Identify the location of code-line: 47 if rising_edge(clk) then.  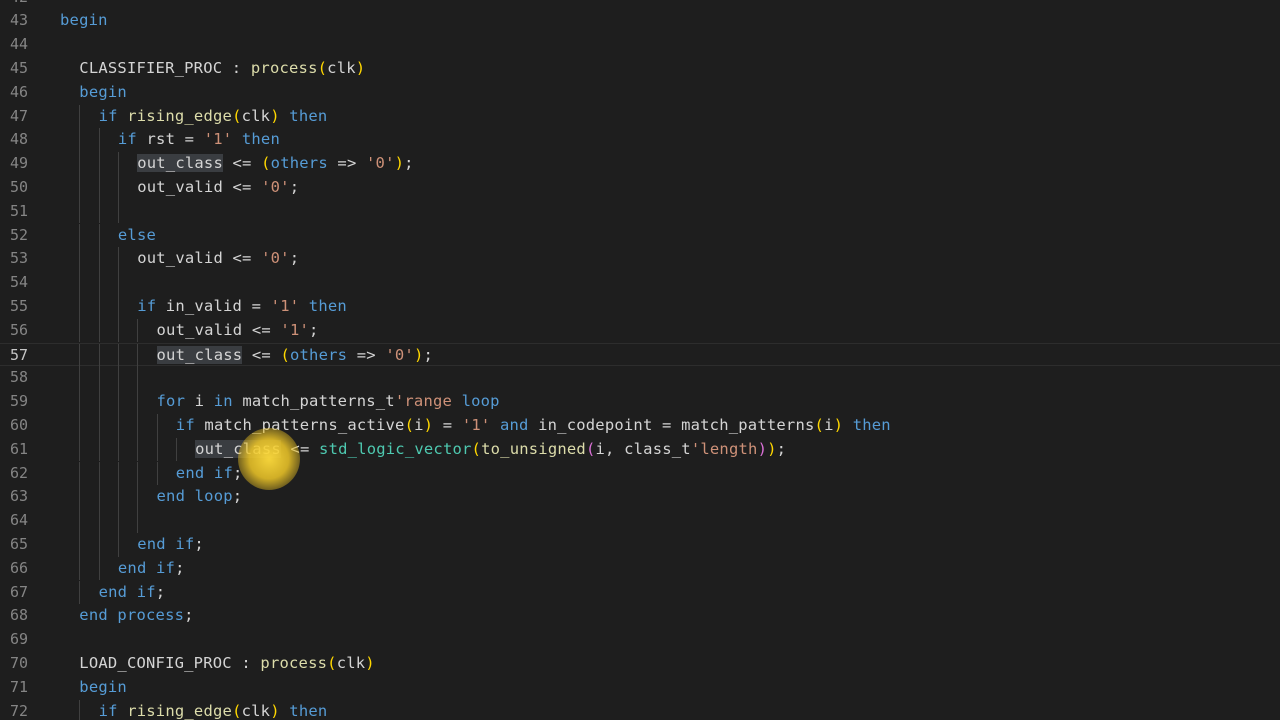
(640, 116).